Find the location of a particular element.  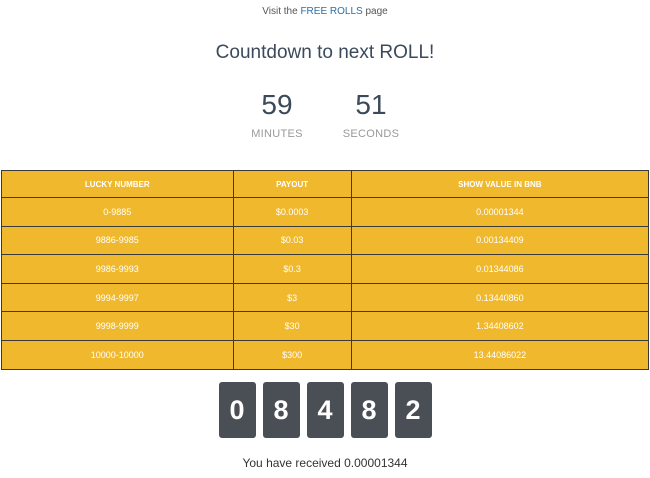

minutes-label: MINUTES is located at coordinates (277, 134).